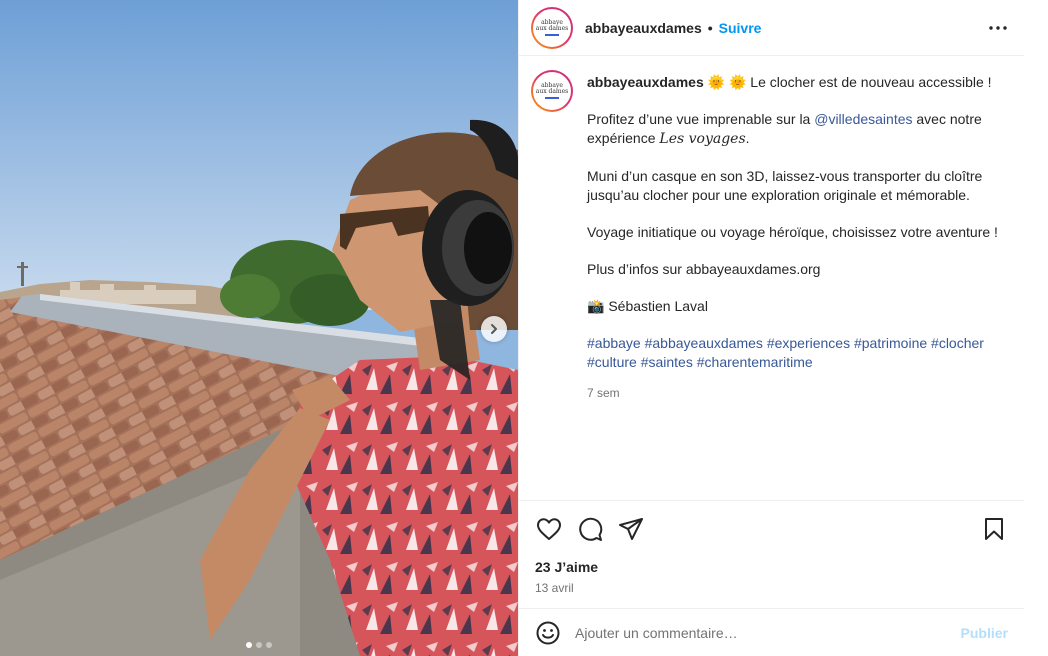 The width and height of the screenshot is (1048, 656). Describe the element at coordinates (701, 119) in the screenshot. I see `caption-text-run: Profitez d’une vue imprenable sur la` at that location.